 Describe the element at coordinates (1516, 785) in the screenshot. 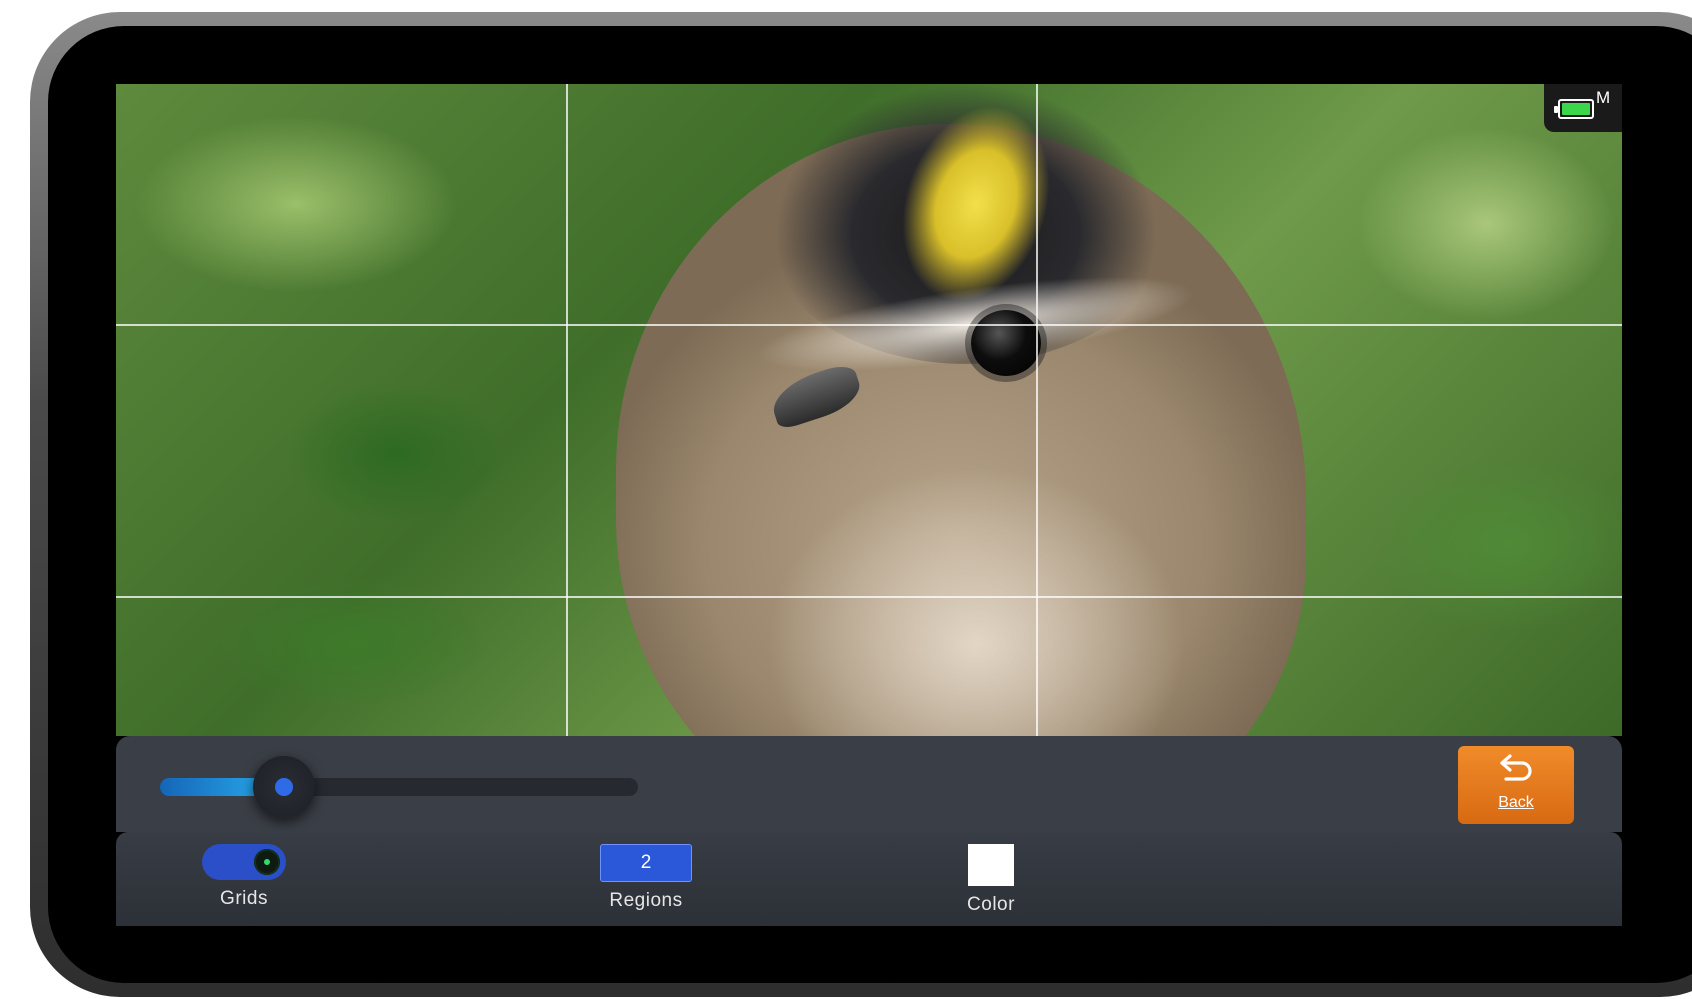

I see `back-button: Back` at that location.